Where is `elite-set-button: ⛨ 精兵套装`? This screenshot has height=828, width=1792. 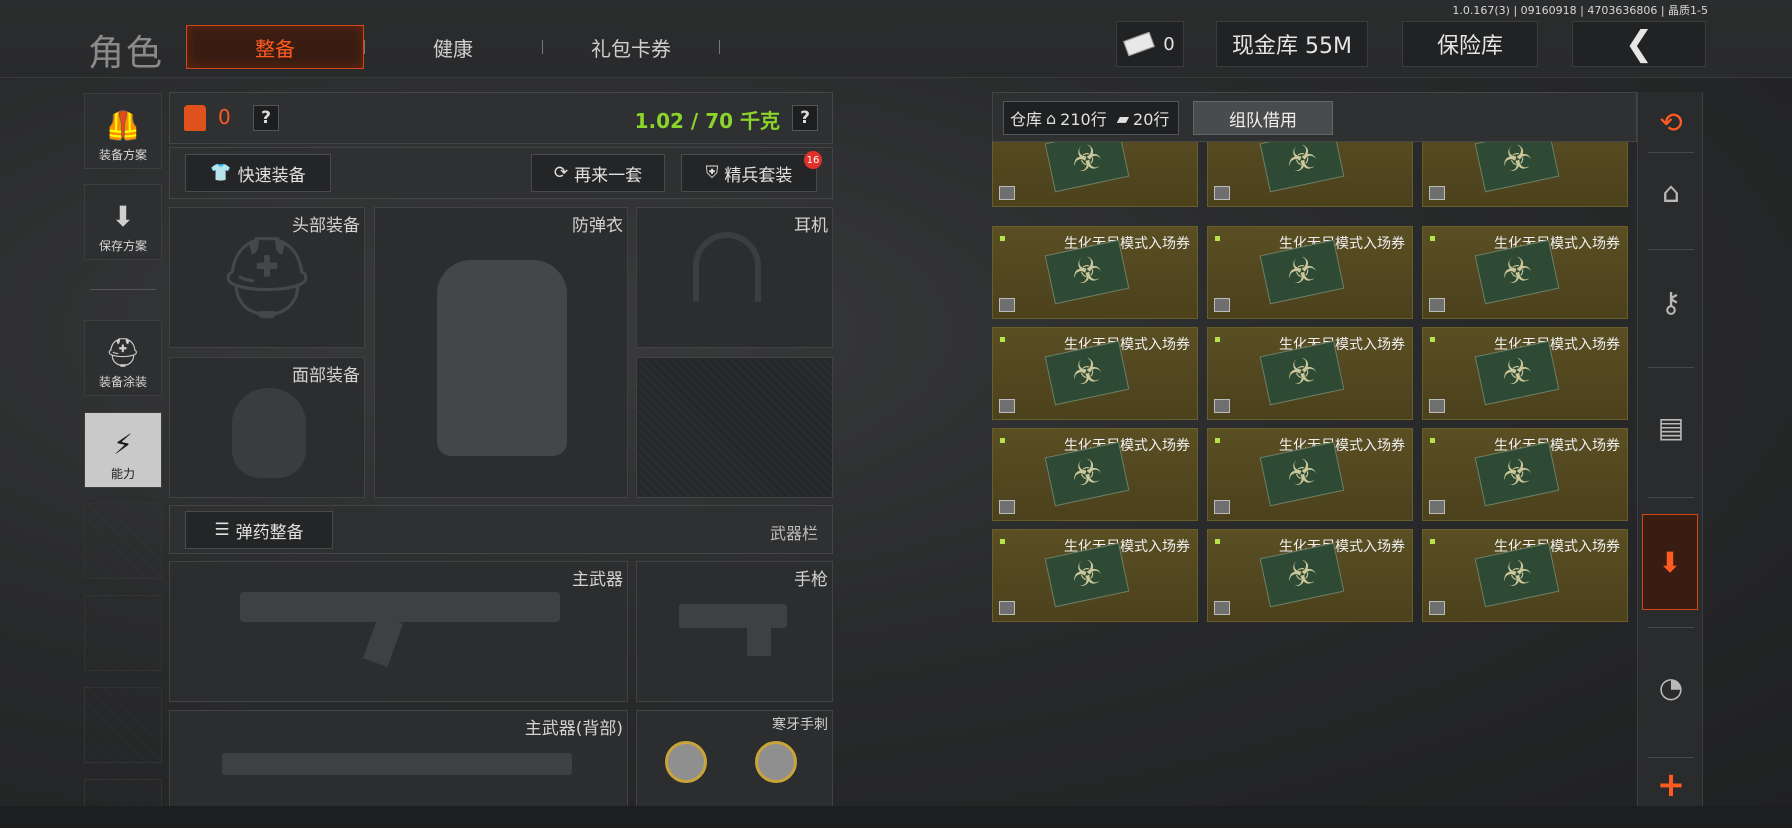
elite-set-button: ⛨ 精兵套装 is located at coordinates (749, 173).